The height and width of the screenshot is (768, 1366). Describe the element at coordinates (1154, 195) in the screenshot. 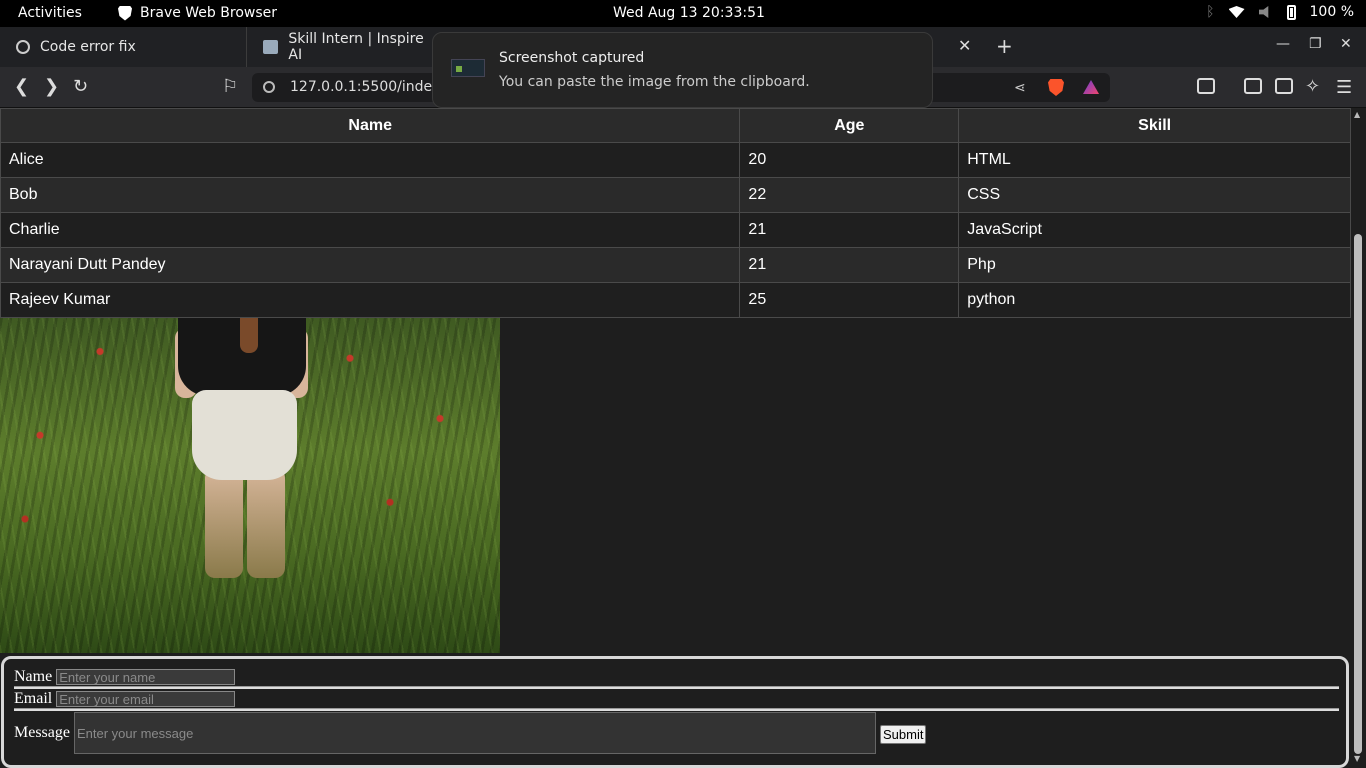

I see `cell-skill: CSS` at that location.